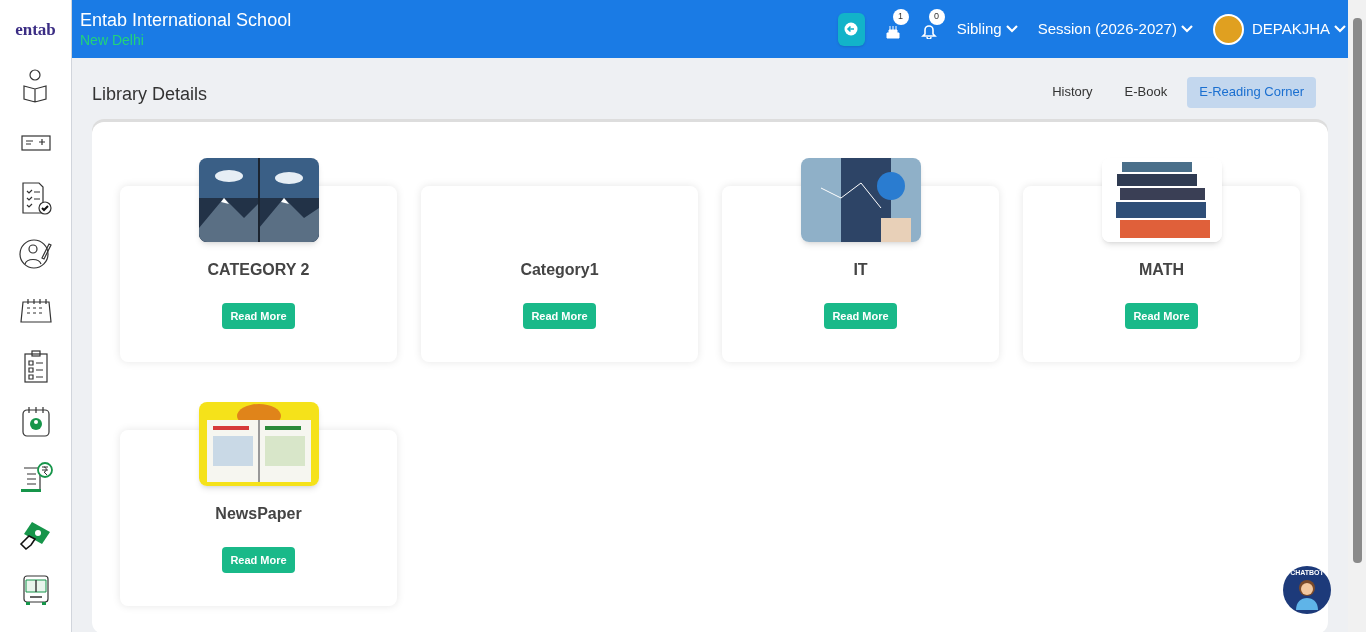 This screenshot has width=1366, height=632. Describe the element at coordinates (559, 269) in the screenshot. I see `category-name: Category1` at that location.